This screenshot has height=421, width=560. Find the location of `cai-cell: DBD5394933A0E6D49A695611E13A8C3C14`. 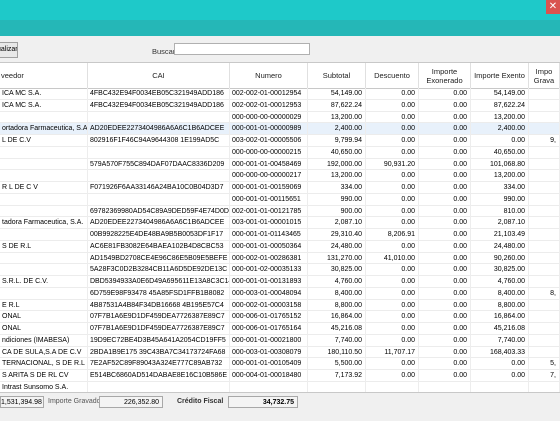

cai-cell: DBD5394933A0E6D49A695611E13A8C3C14 is located at coordinates (159, 282).